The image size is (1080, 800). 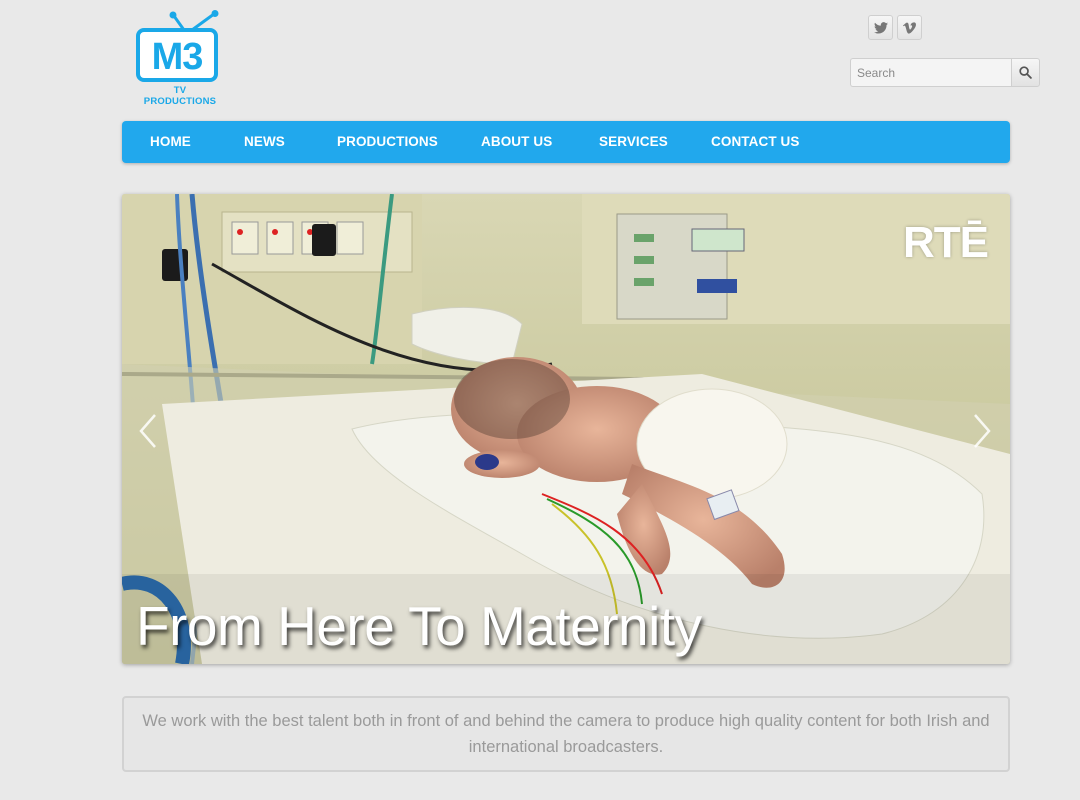 What do you see at coordinates (930, 72) in the screenshot?
I see `search-input` at bounding box center [930, 72].